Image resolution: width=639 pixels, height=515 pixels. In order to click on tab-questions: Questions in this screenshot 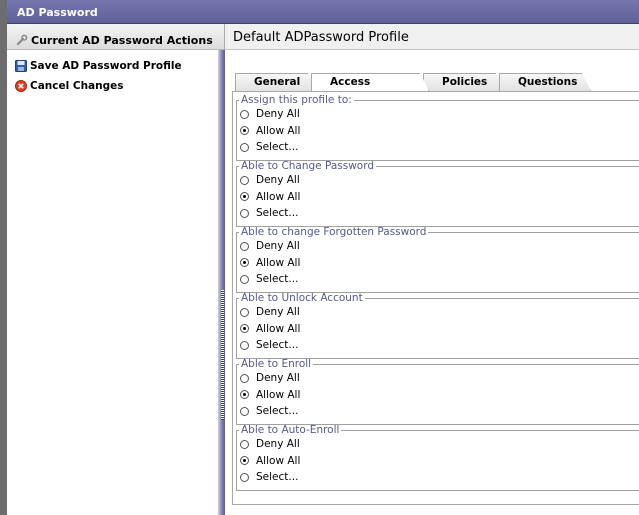, I will do `click(545, 82)`.